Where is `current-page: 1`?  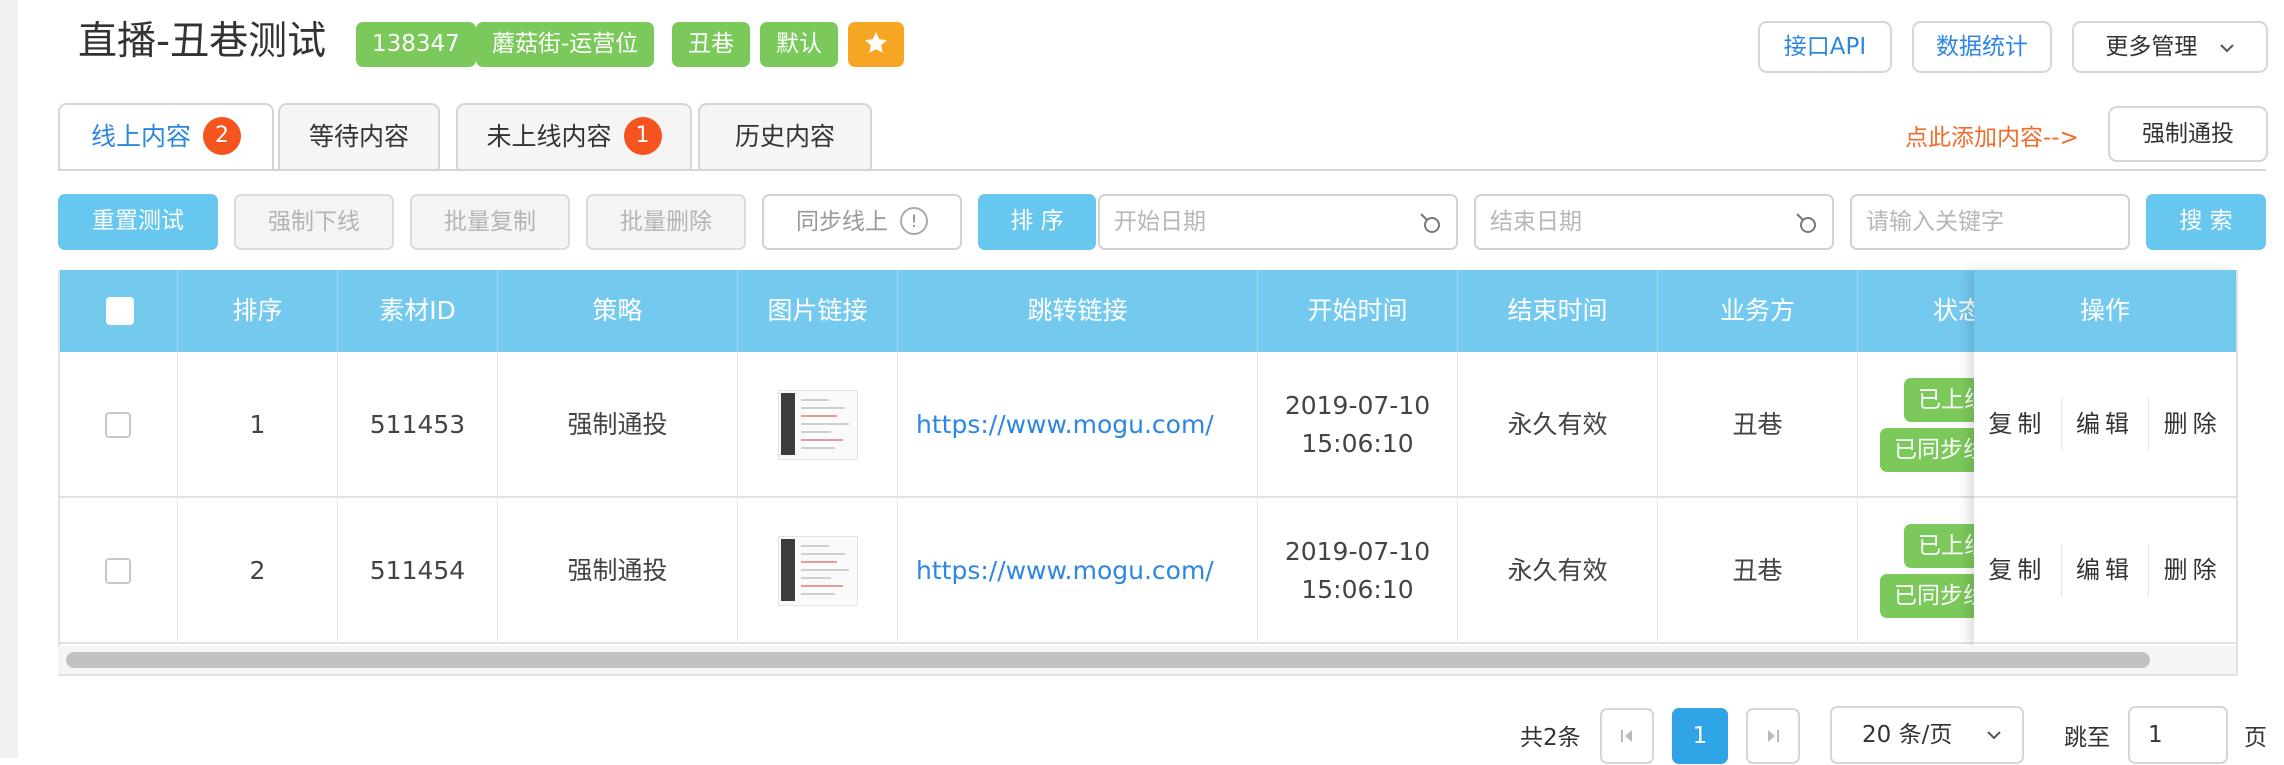 current-page: 1 is located at coordinates (1700, 736).